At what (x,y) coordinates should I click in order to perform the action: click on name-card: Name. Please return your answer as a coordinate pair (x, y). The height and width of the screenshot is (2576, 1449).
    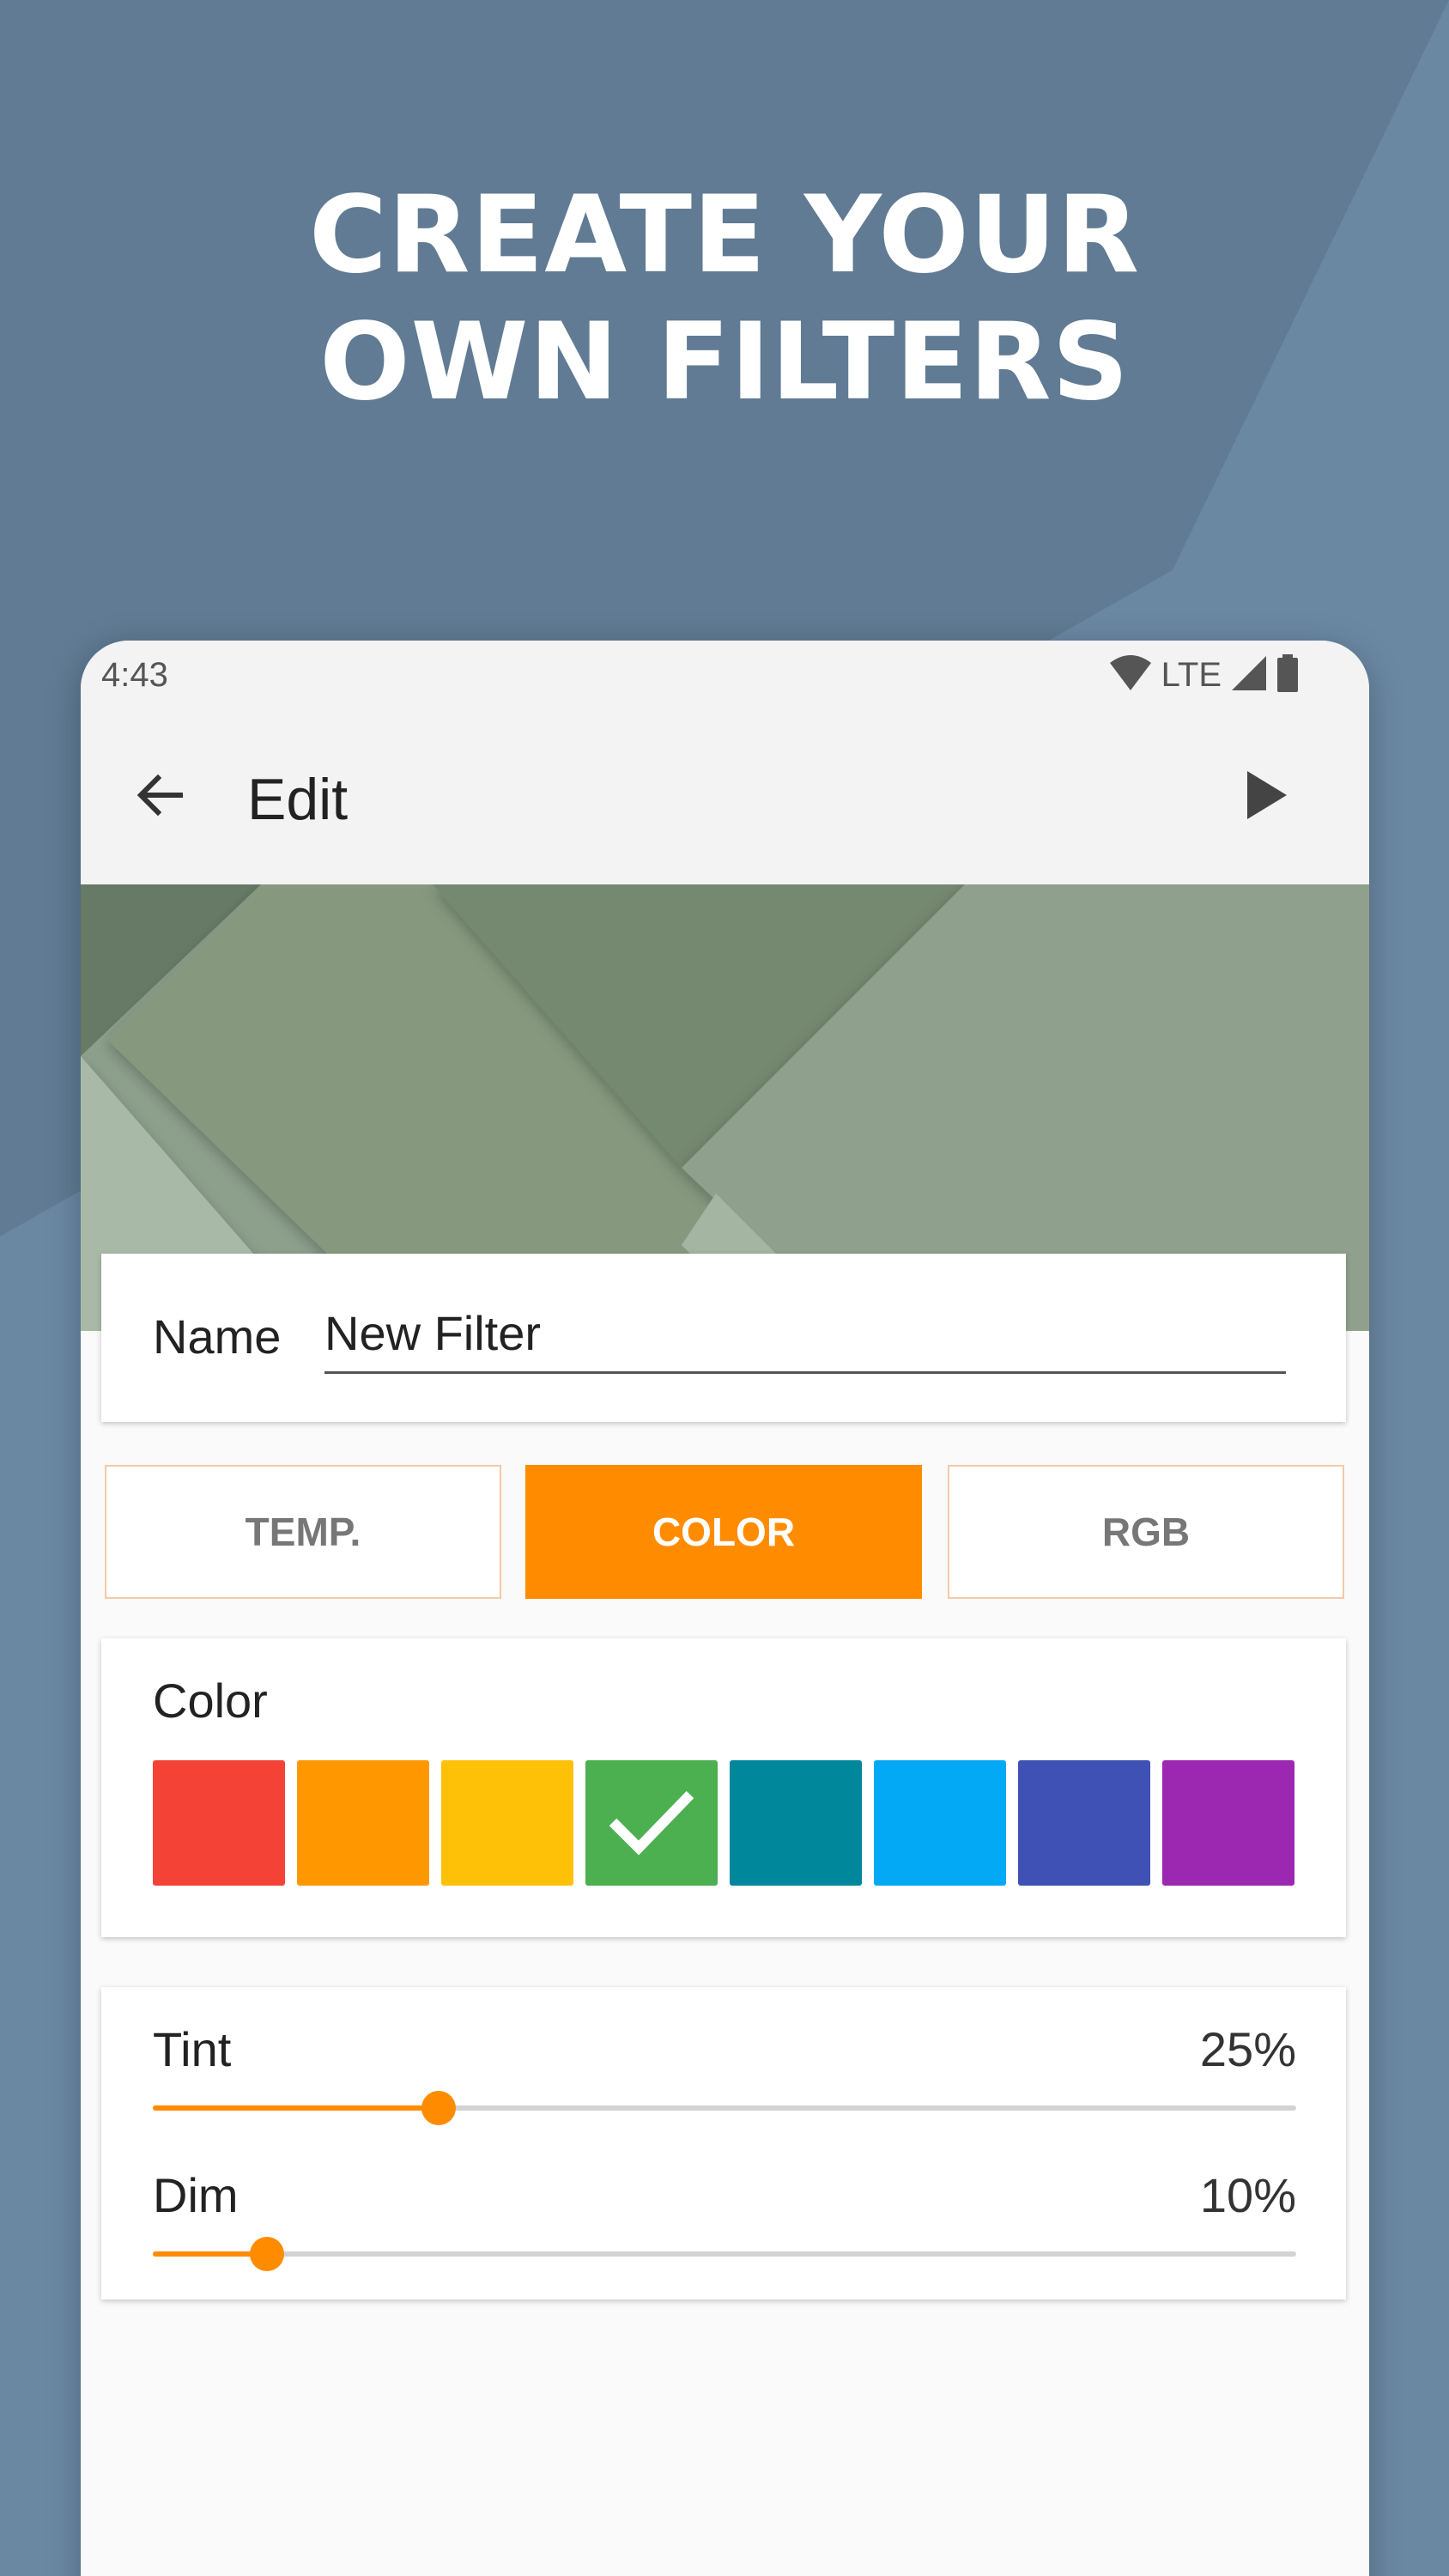
    Looking at the image, I should click on (723, 1338).